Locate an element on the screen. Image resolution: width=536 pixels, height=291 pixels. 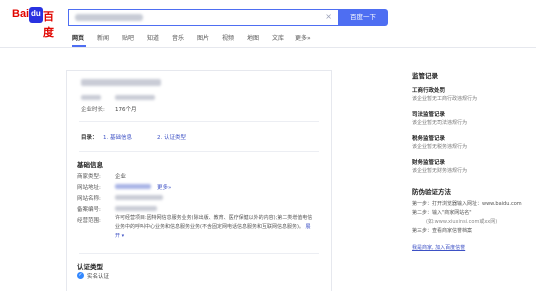
tab-images: 图片 is located at coordinates (203, 37).